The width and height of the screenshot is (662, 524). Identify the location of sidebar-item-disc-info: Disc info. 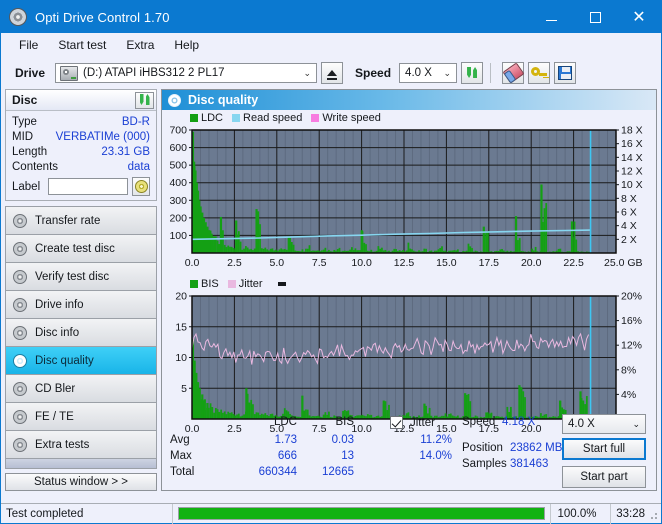
(81, 333).